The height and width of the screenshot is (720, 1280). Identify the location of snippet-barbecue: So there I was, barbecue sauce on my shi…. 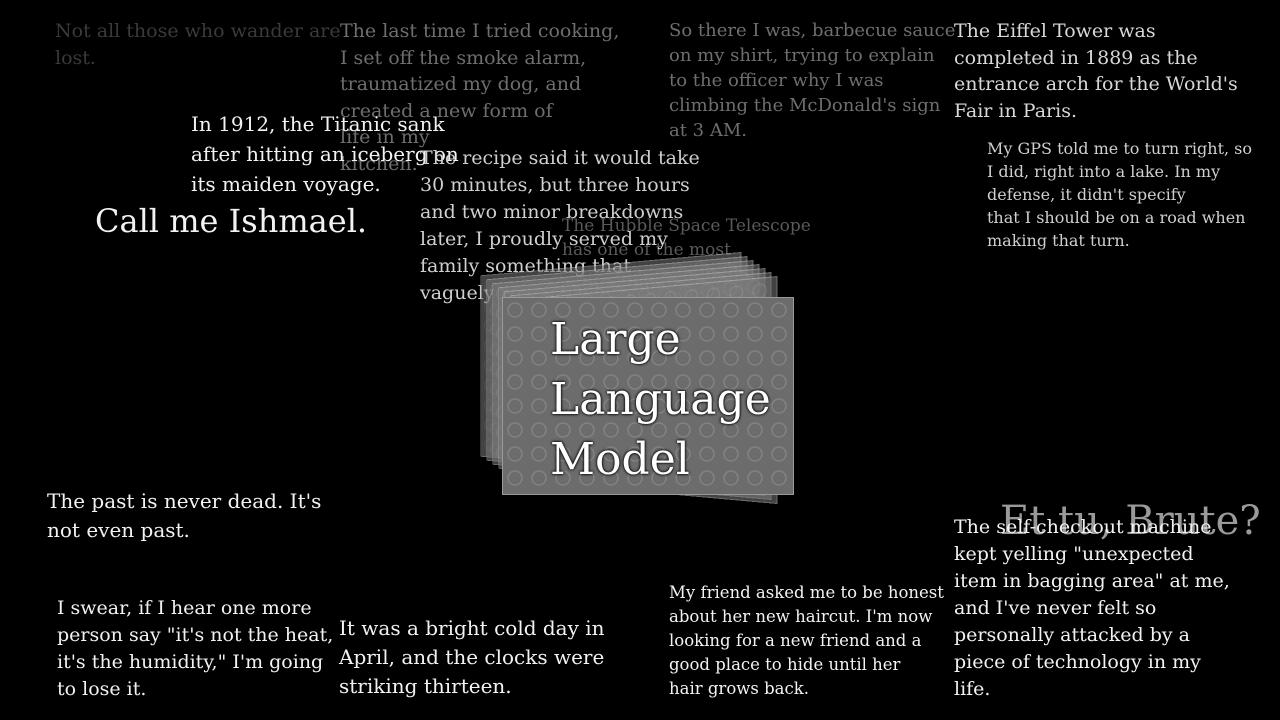
(812, 80).